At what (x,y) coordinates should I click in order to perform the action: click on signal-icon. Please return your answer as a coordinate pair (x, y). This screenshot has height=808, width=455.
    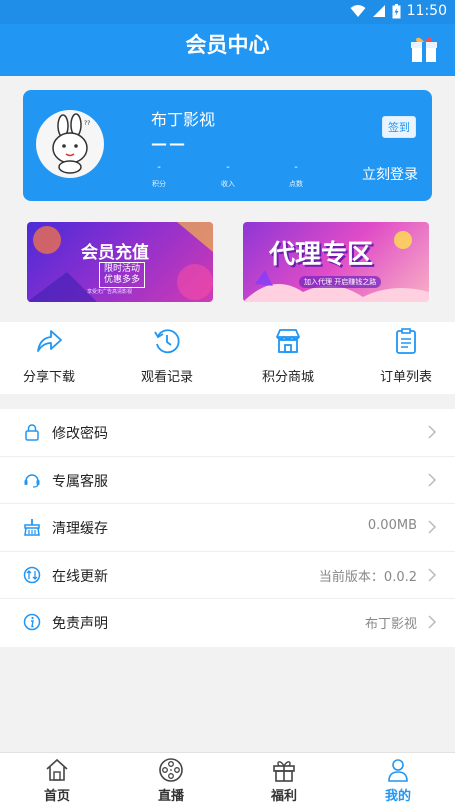
    Looking at the image, I should click on (378, 11).